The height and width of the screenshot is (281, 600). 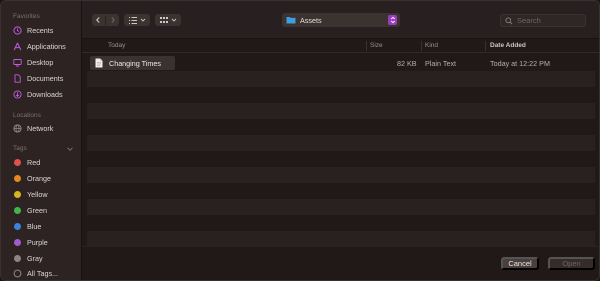 I want to click on sidebar-item-label: Applications, so click(x=46, y=46).